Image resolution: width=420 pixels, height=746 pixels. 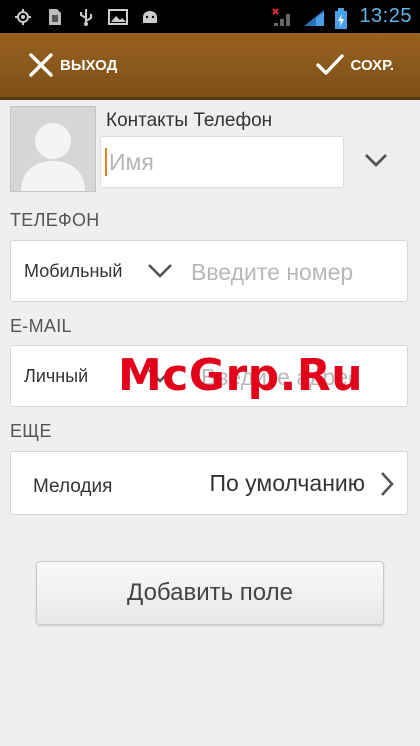 I want to click on status-bar: 13:25, so click(x=210, y=16).